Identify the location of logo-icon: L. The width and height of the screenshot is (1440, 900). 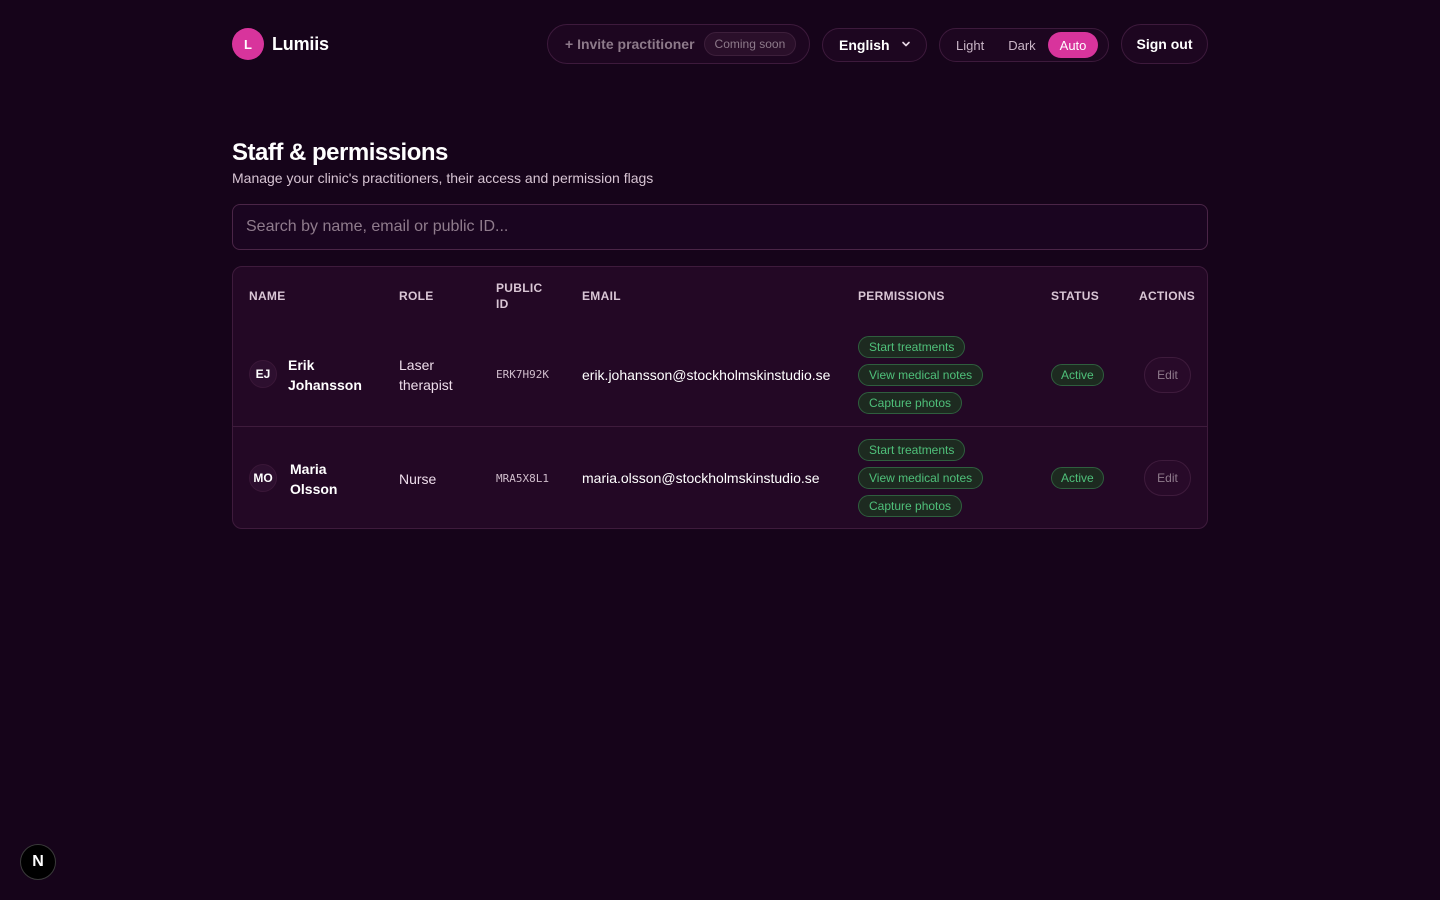
(248, 44).